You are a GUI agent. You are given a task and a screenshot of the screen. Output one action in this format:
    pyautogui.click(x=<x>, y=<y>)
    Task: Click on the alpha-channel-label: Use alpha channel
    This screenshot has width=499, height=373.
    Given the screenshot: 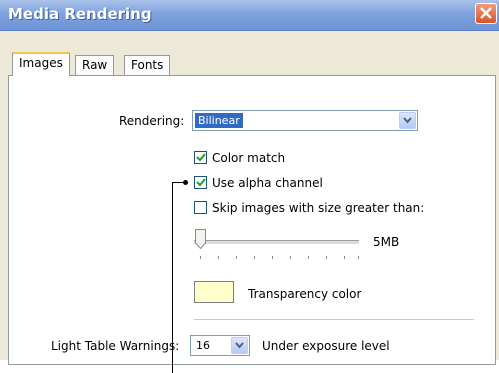 What is the action you would take?
    pyautogui.click(x=267, y=183)
    